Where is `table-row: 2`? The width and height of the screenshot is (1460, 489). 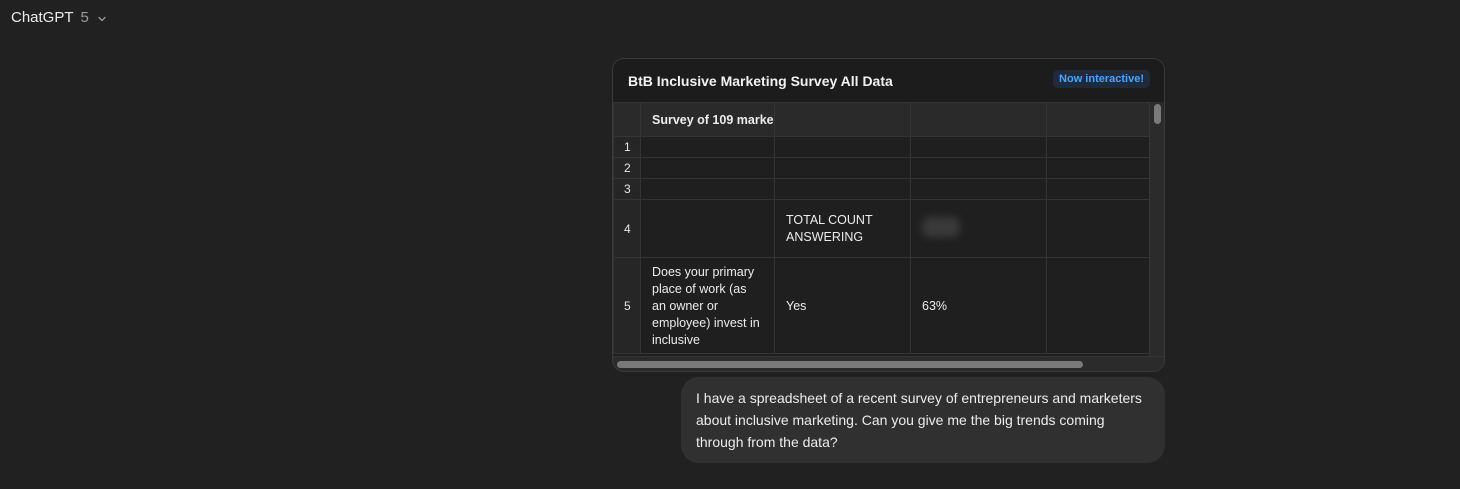
table-row: 2 is located at coordinates (882, 168).